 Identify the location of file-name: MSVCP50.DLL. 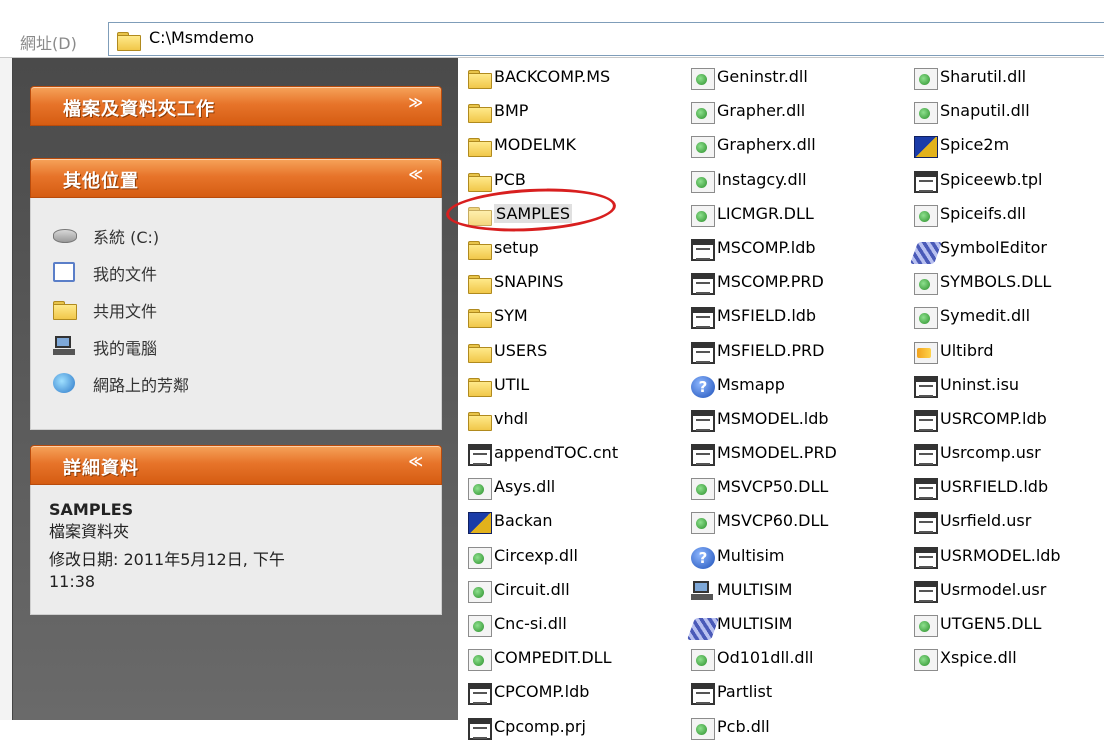
(773, 487).